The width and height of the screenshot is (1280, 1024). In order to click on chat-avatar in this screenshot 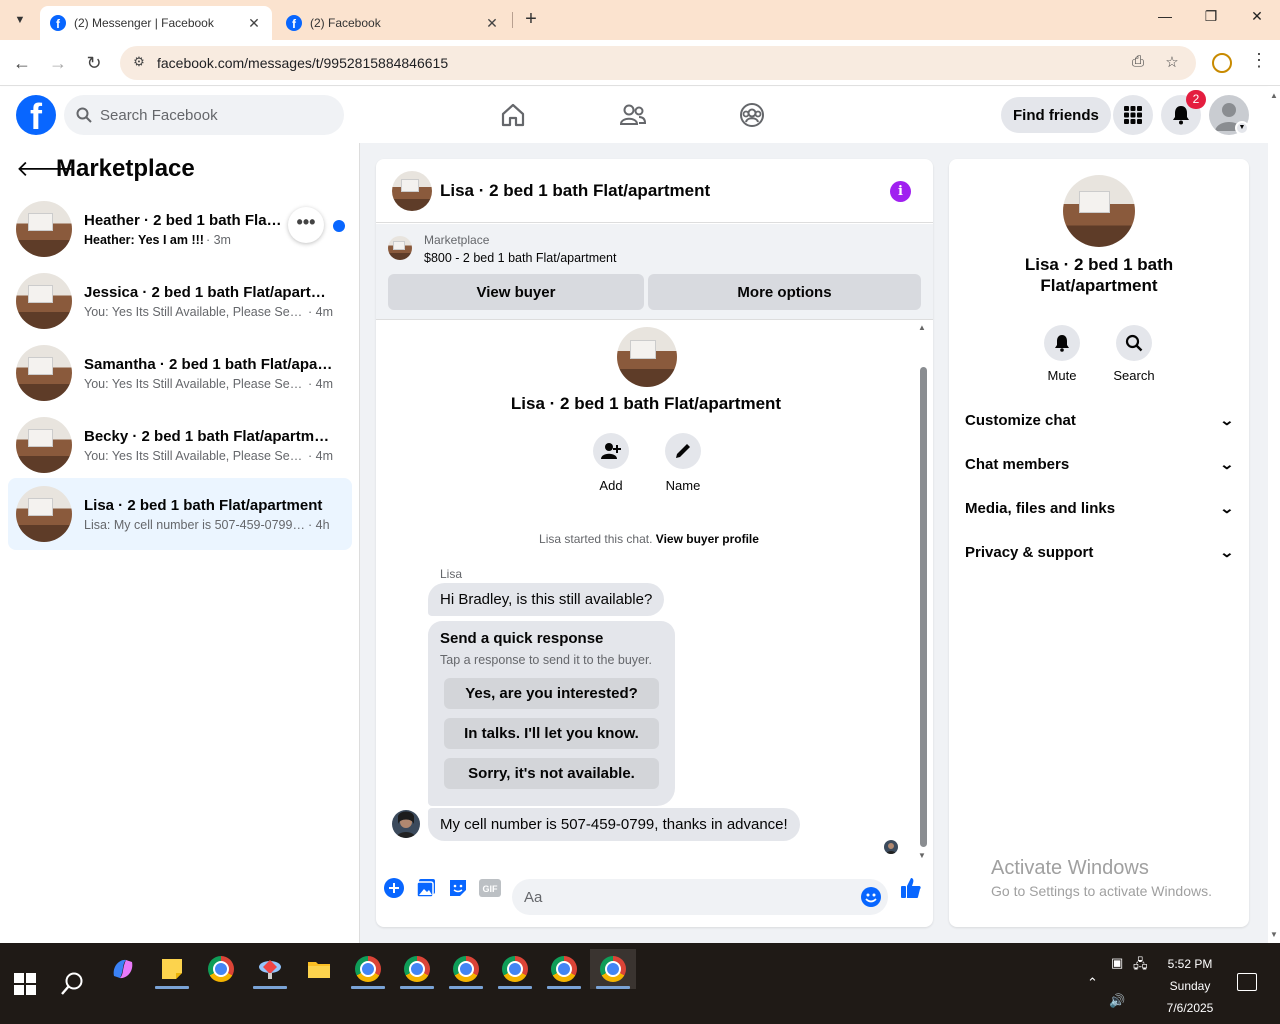, I will do `click(412, 190)`.